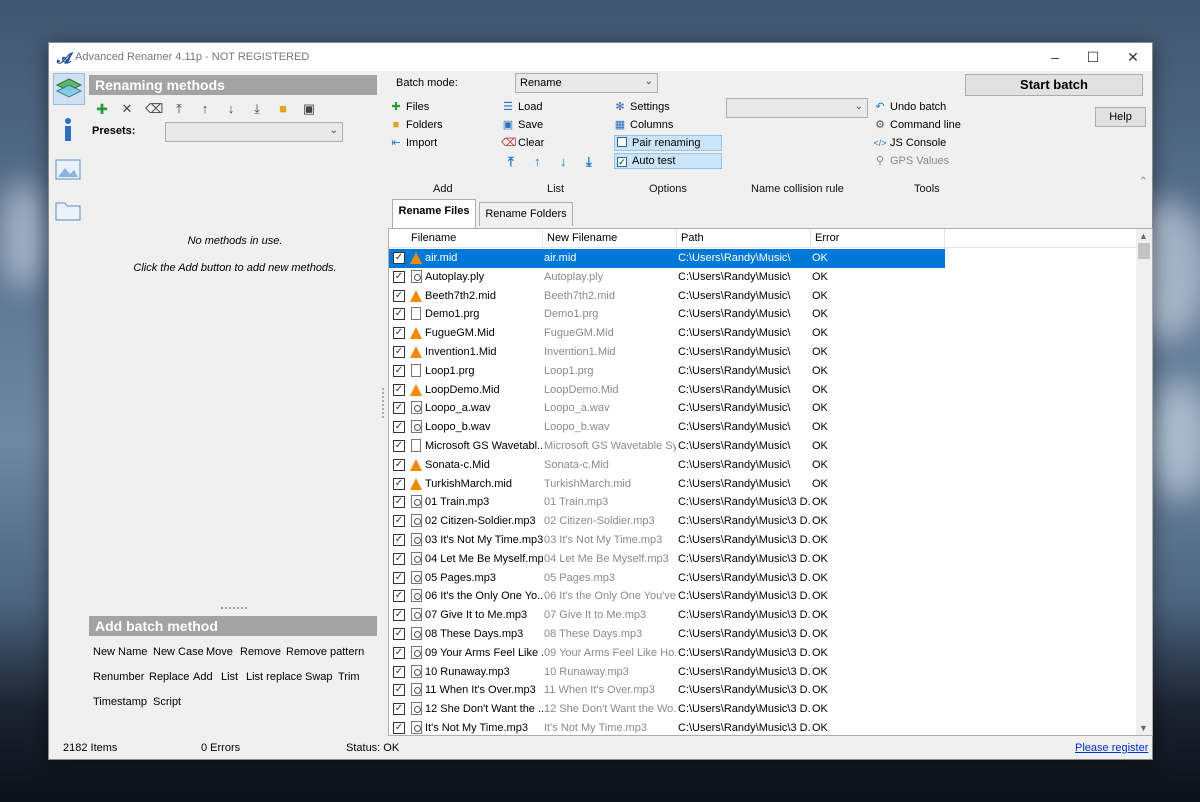  I want to click on save-icon: ▣, so click(309, 109).